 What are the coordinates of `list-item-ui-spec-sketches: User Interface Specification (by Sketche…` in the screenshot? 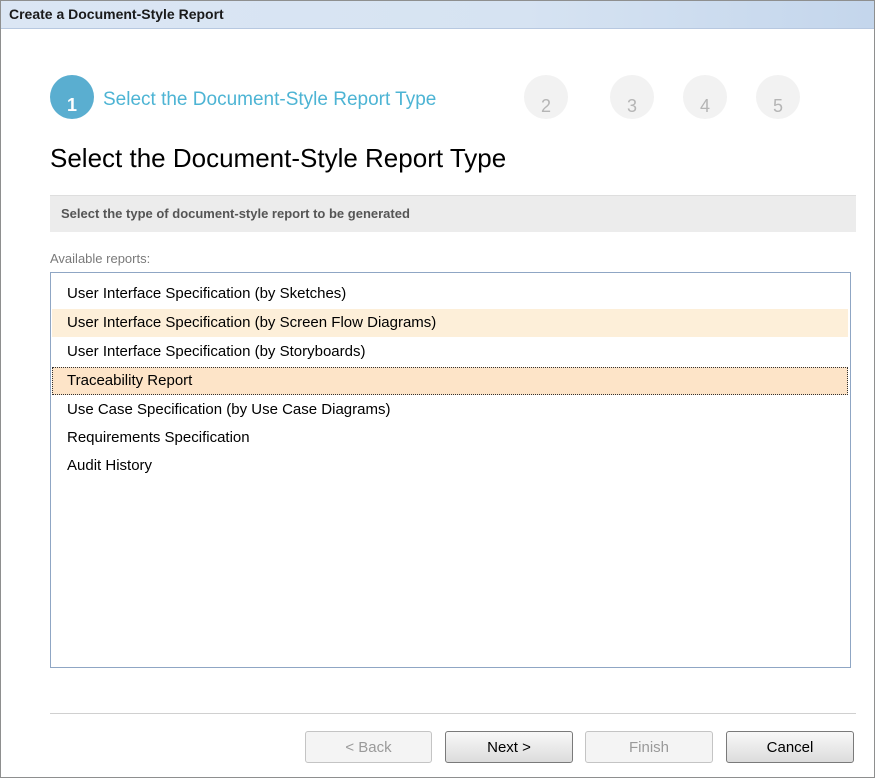 It's located at (450, 294).